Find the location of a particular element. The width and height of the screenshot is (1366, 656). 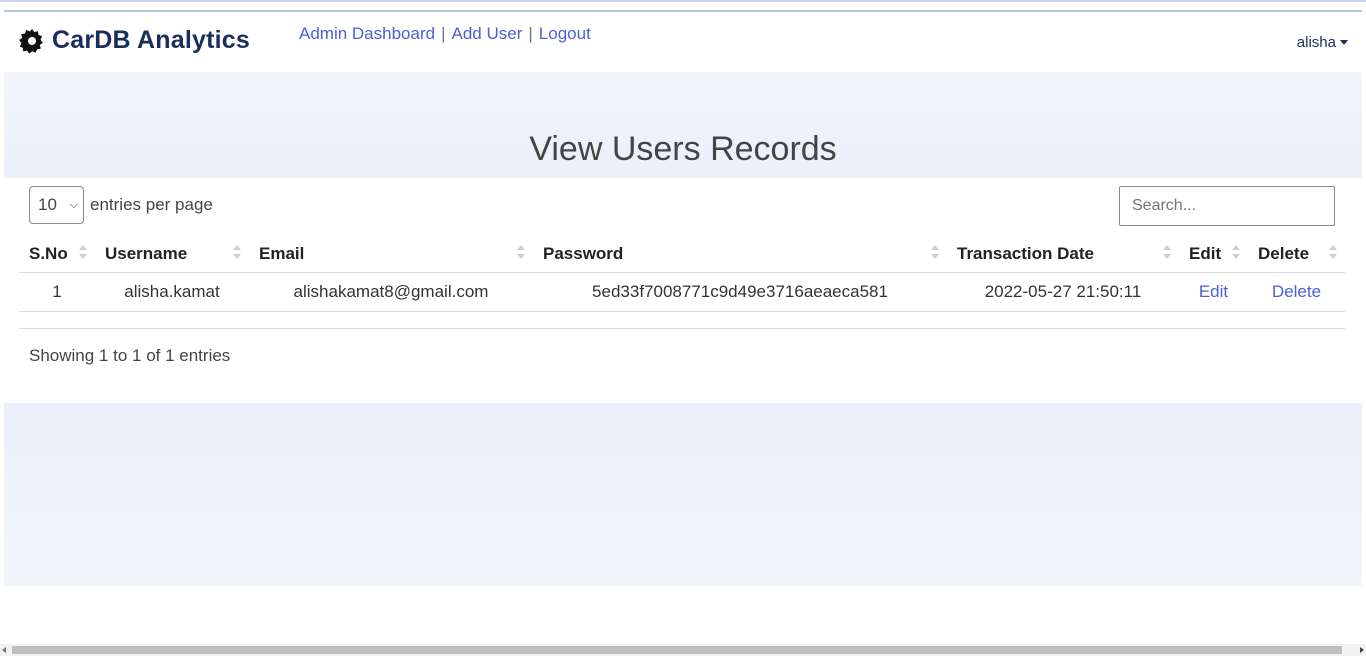

table-info: Showing 1 to 1 of 1 entries is located at coordinates (130, 355).